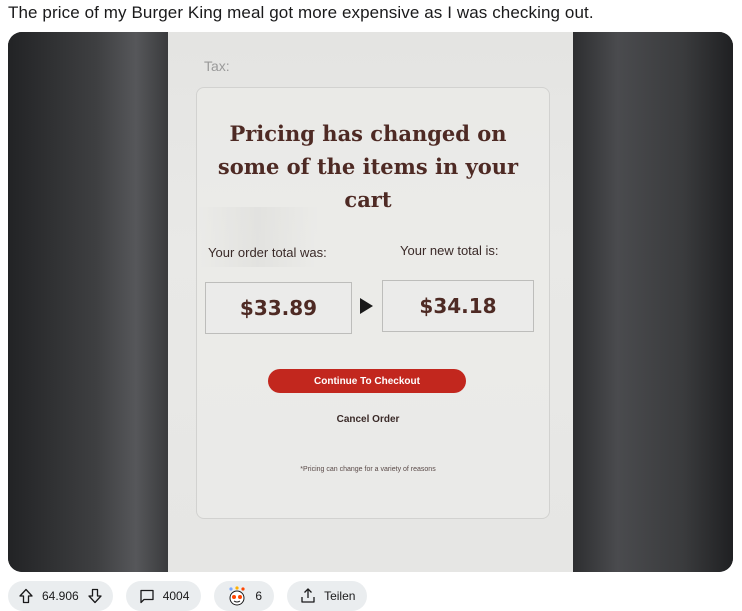 The width and height of the screenshot is (742, 611). Describe the element at coordinates (278, 308) in the screenshot. I see `old-total-value: $33.89` at that location.